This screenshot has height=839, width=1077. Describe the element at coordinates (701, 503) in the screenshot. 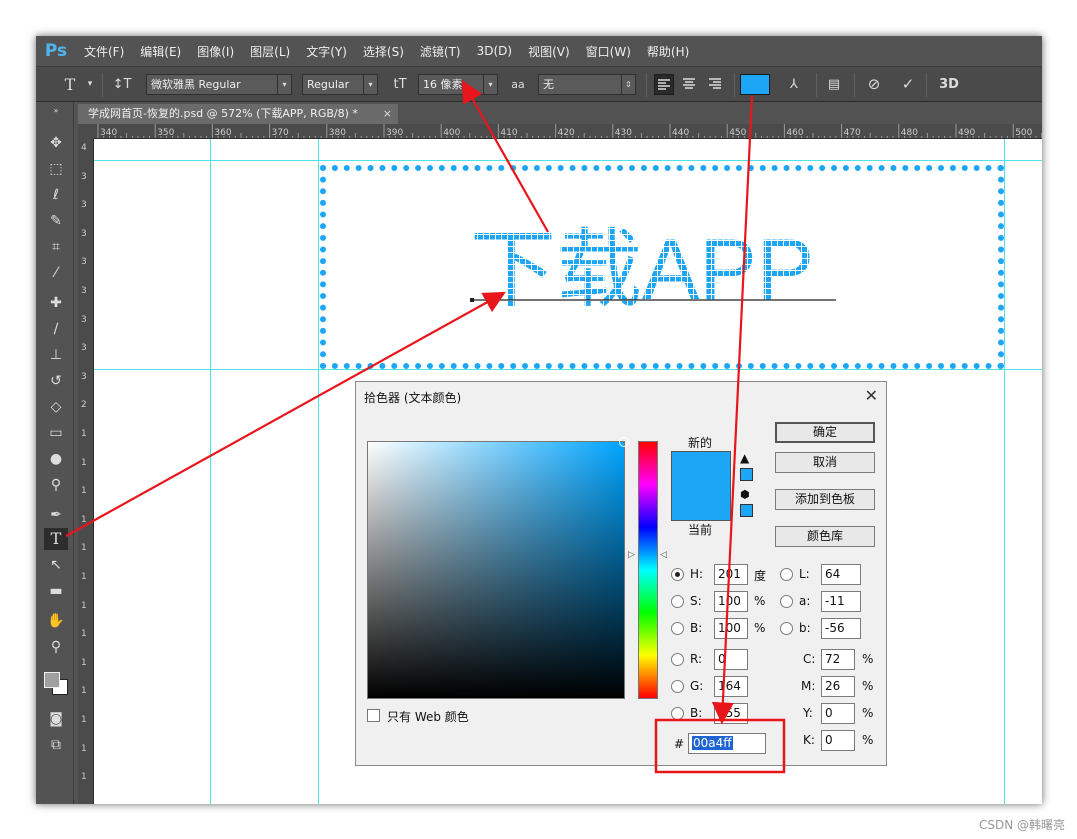

I see `current-color-swatch` at that location.